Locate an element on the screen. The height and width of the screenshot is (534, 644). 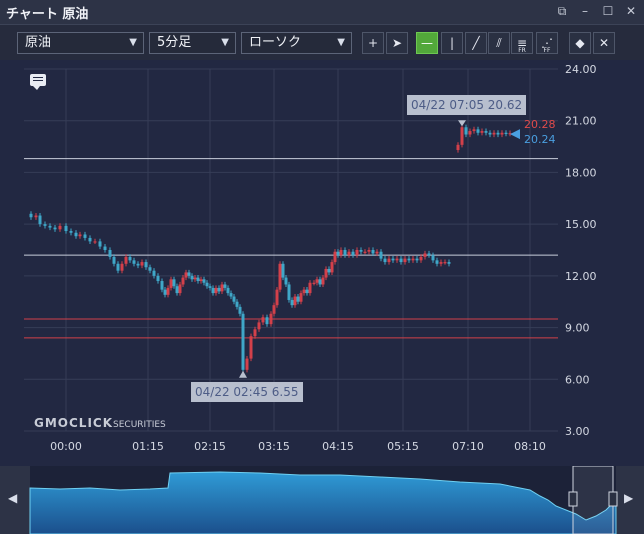
chart-type-select: ローソク ▼ is located at coordinates (296, 43).